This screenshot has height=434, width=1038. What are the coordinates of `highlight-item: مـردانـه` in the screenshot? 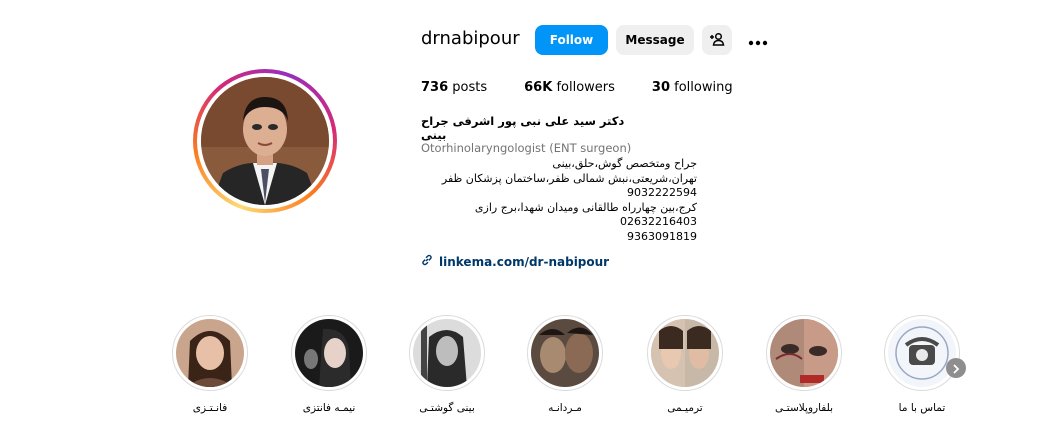 It's located at (565, 364).